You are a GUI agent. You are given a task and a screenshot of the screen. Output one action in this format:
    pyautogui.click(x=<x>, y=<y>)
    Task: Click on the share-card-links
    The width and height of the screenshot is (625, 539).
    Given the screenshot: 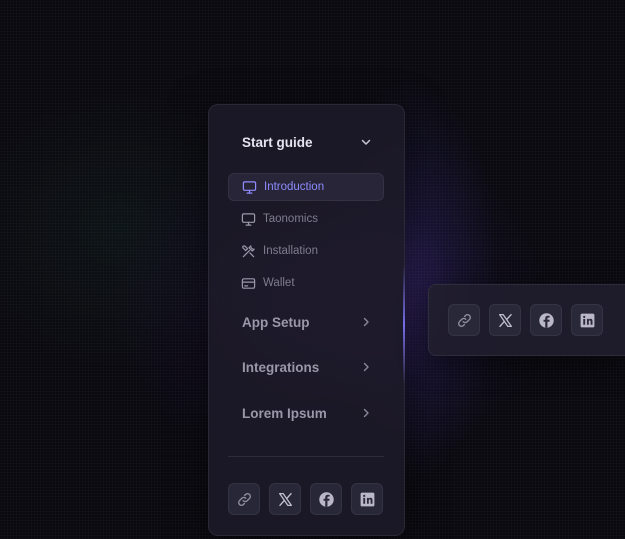 What is the action you would take?
    pyautogui.click(x=525, y=320)
    